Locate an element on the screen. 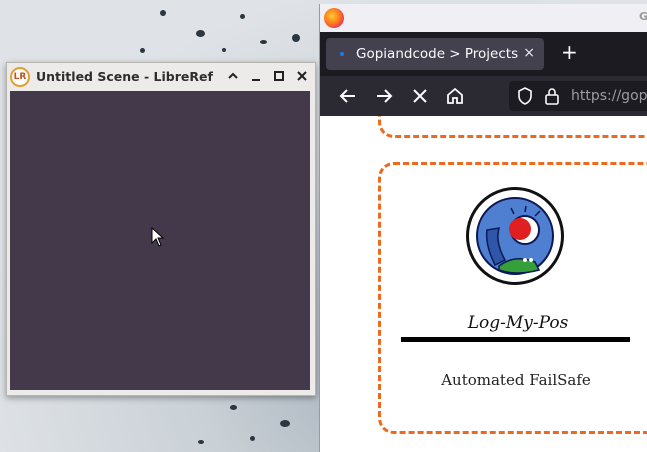 Image resolution: width=647 pixels, height=452 pixels. minimize-icon is located at coordinates (256, 76).